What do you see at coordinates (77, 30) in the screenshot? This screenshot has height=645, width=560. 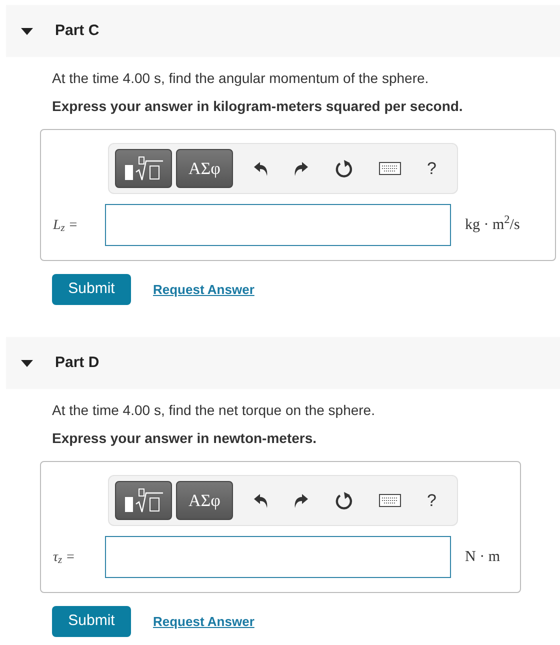 I see `part-title: Part C` at bounding box center [77, 30].